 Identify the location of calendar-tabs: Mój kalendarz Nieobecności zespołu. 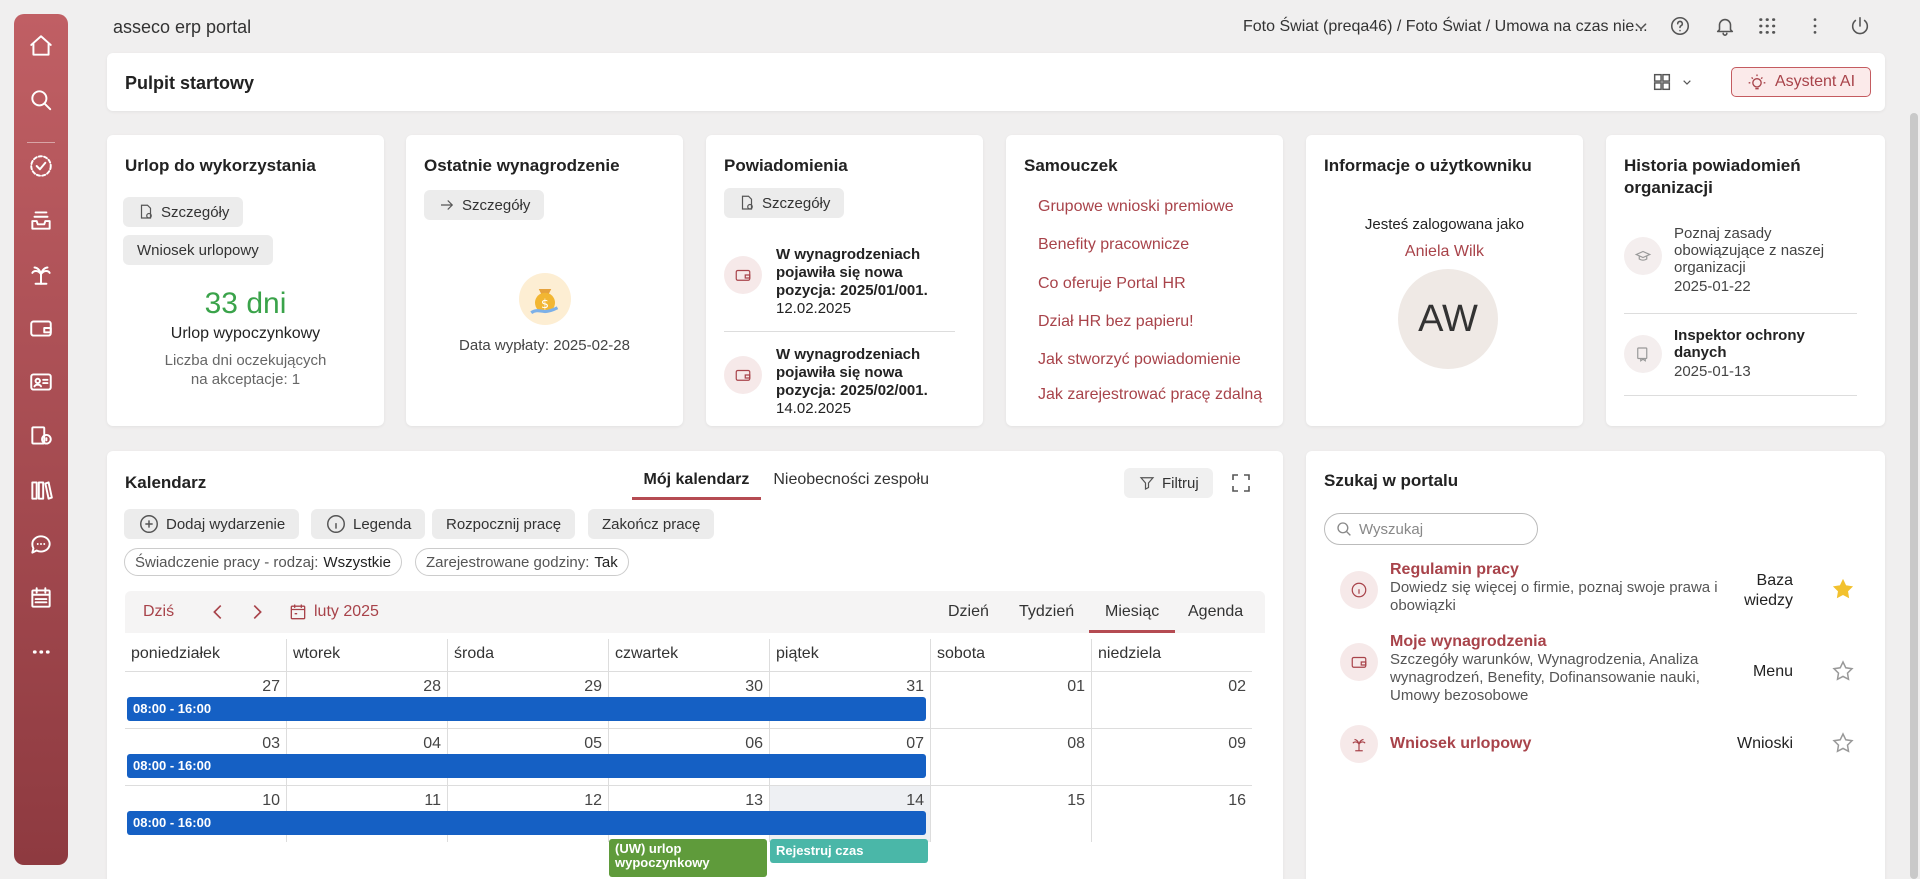
(786, 485).